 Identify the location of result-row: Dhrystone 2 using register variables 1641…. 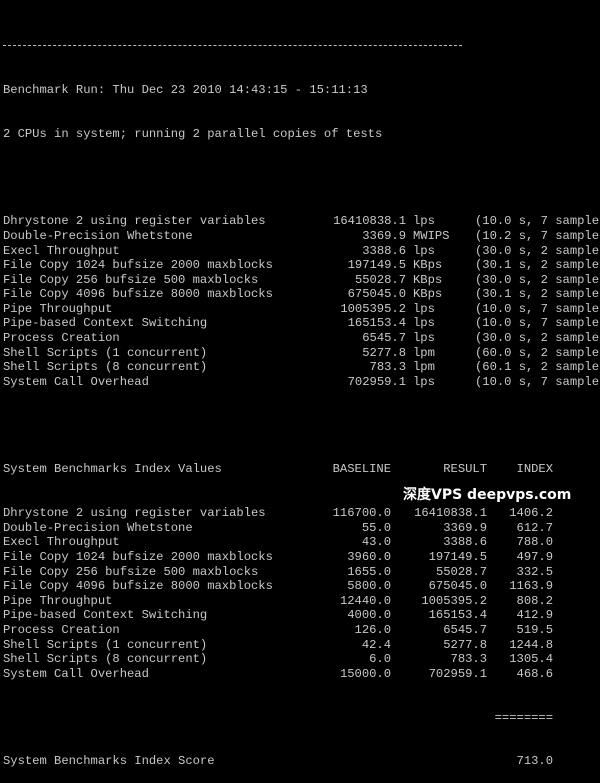
(301, 221).